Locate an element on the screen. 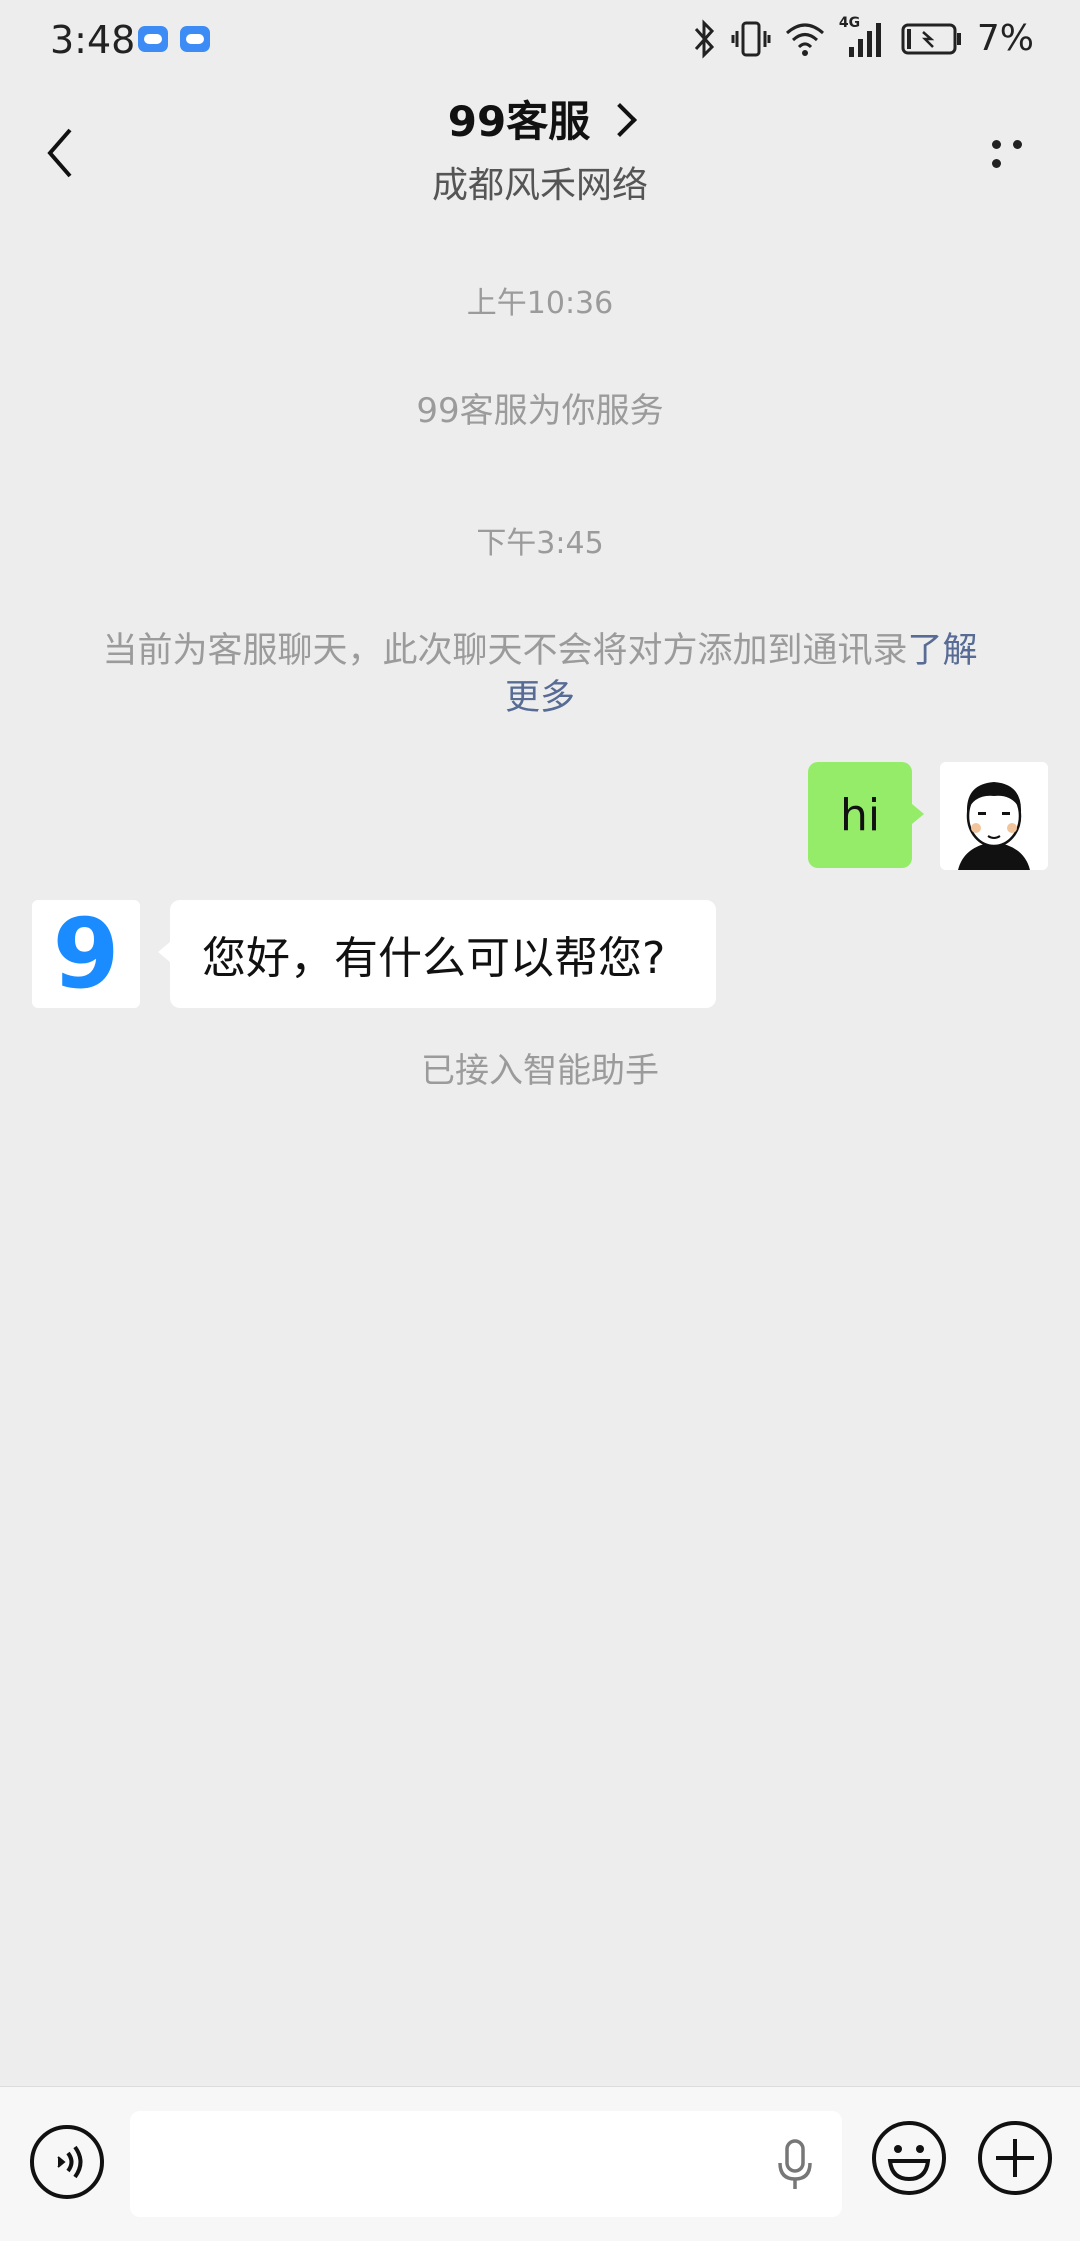 This screenshot has height=2241, width=1080. chevron-right-icon is located at coordinates (620, 120).